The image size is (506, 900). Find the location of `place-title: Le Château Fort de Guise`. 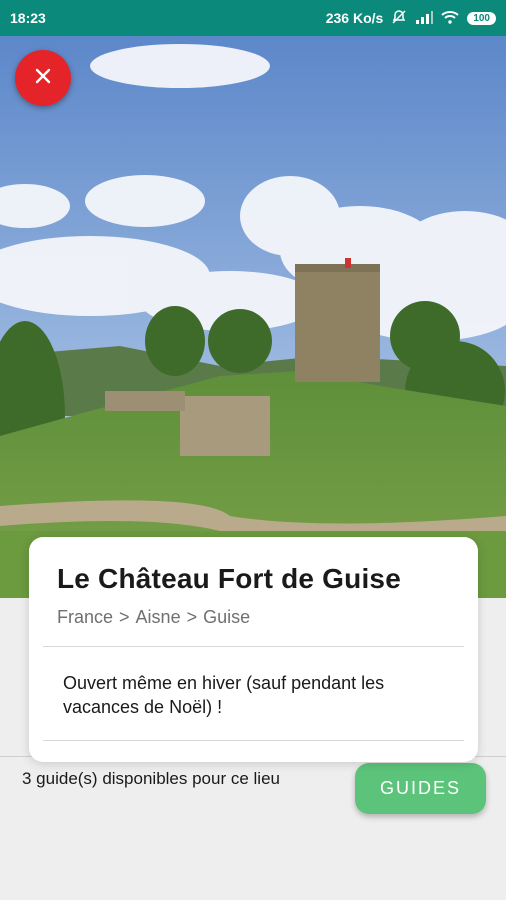

place-title: Le Château Fort de Guise is located at coordinates (229, 578).